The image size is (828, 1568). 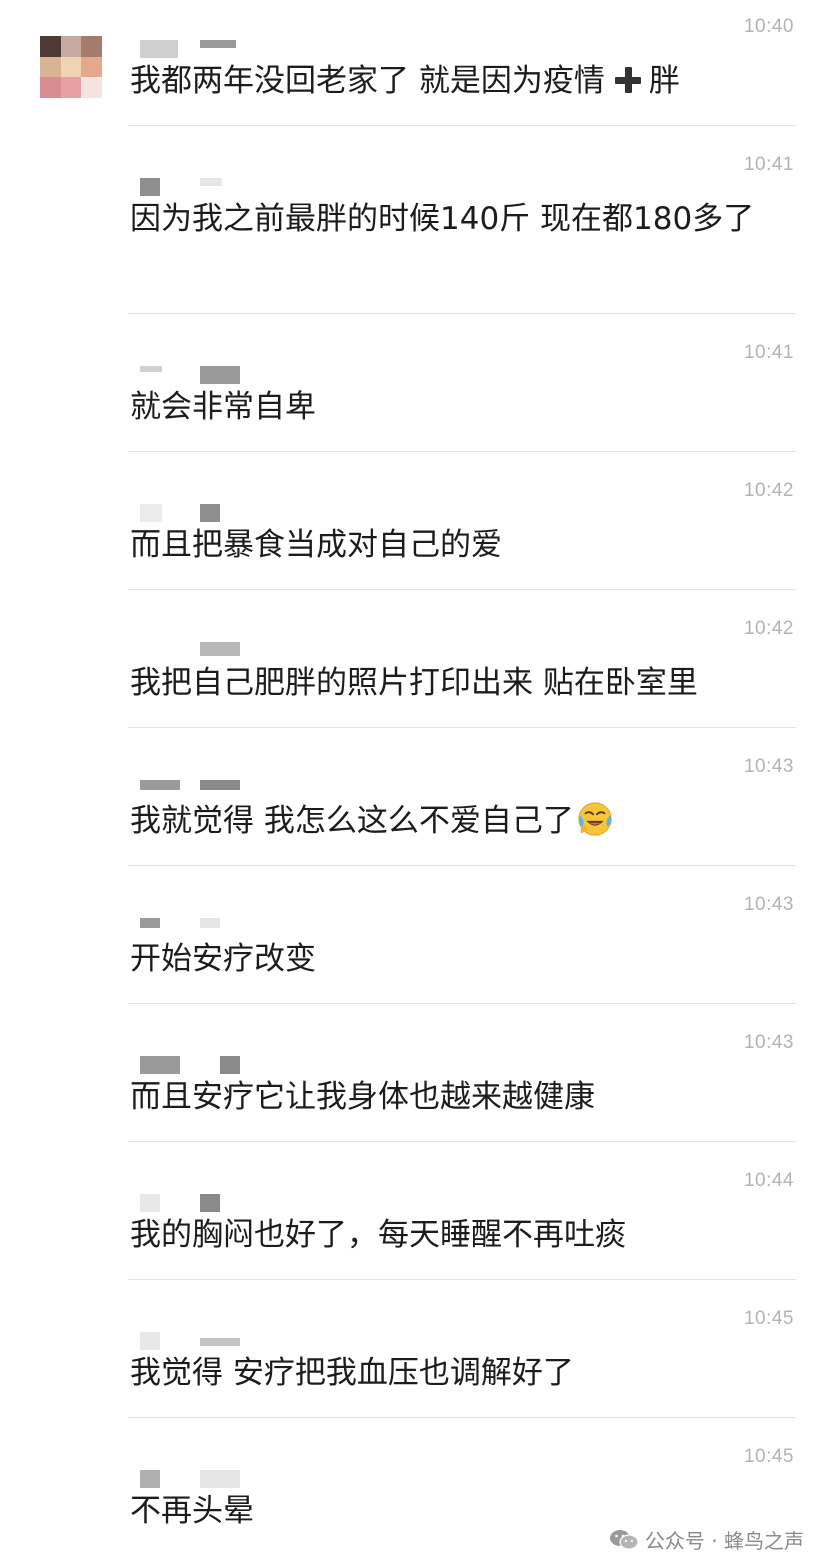 I want to click on message-text: 而且安疗它让我身体也越来越健康, so click(x=362, y=1097).